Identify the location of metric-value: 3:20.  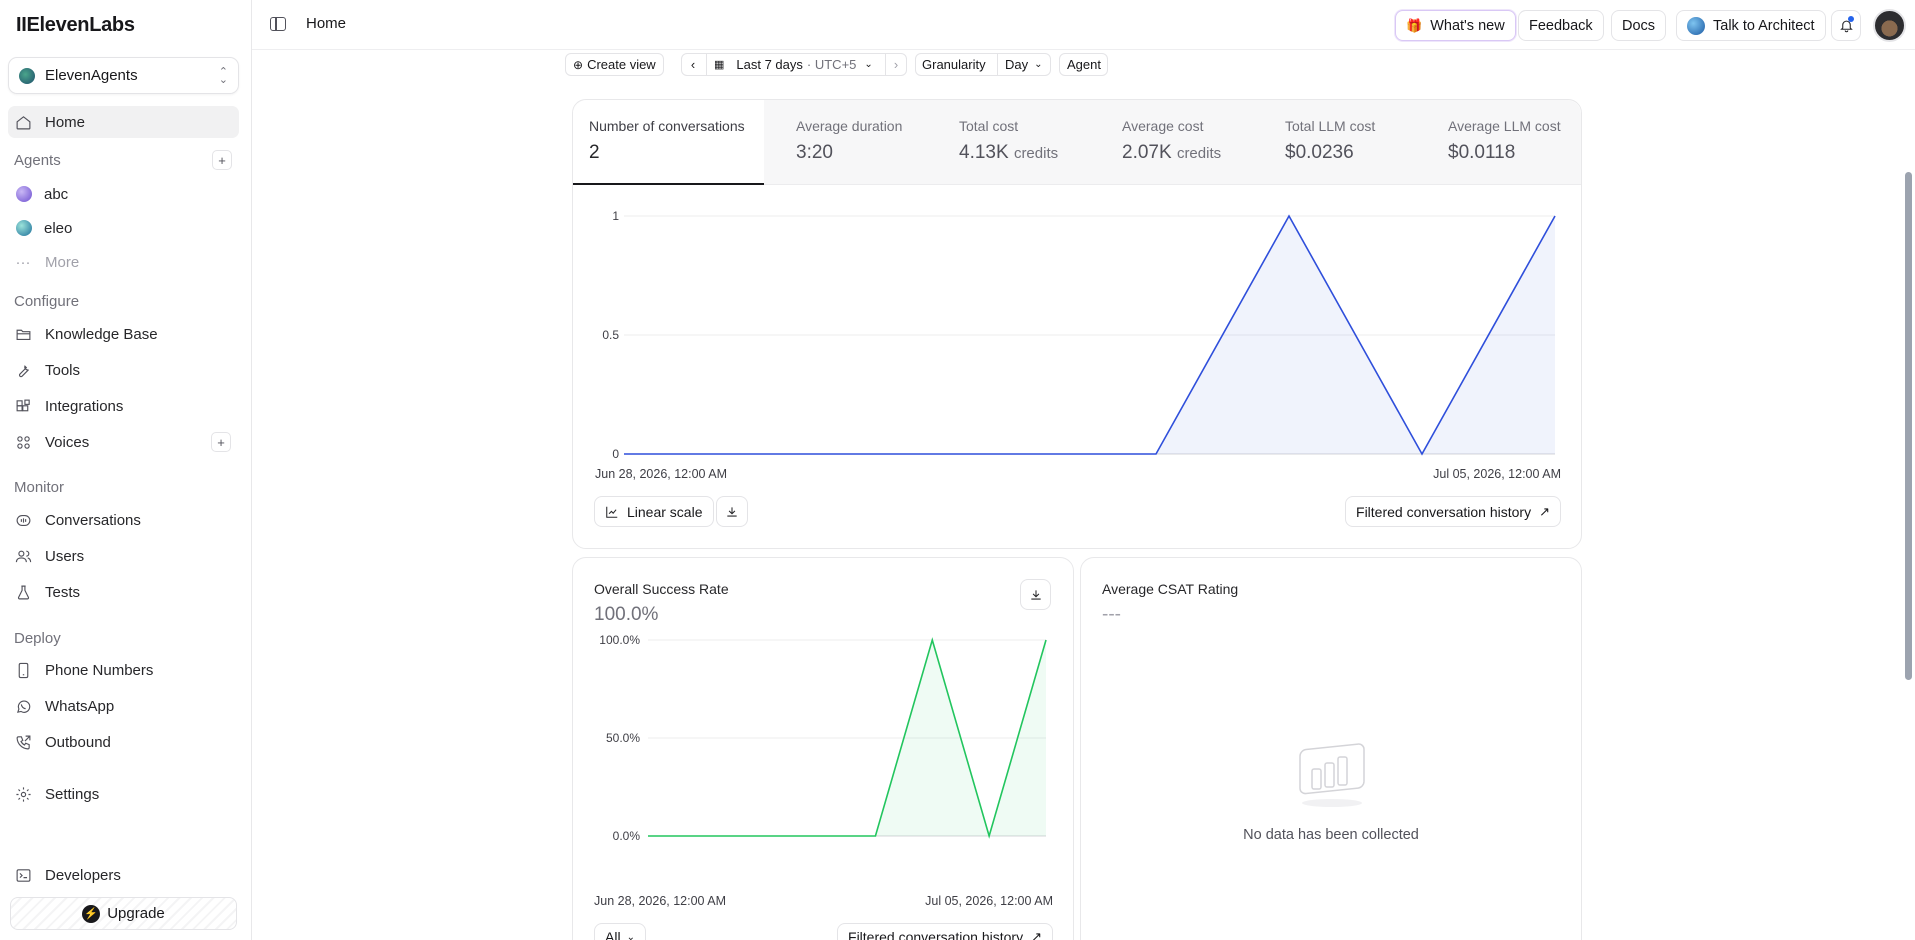
(814, 152).